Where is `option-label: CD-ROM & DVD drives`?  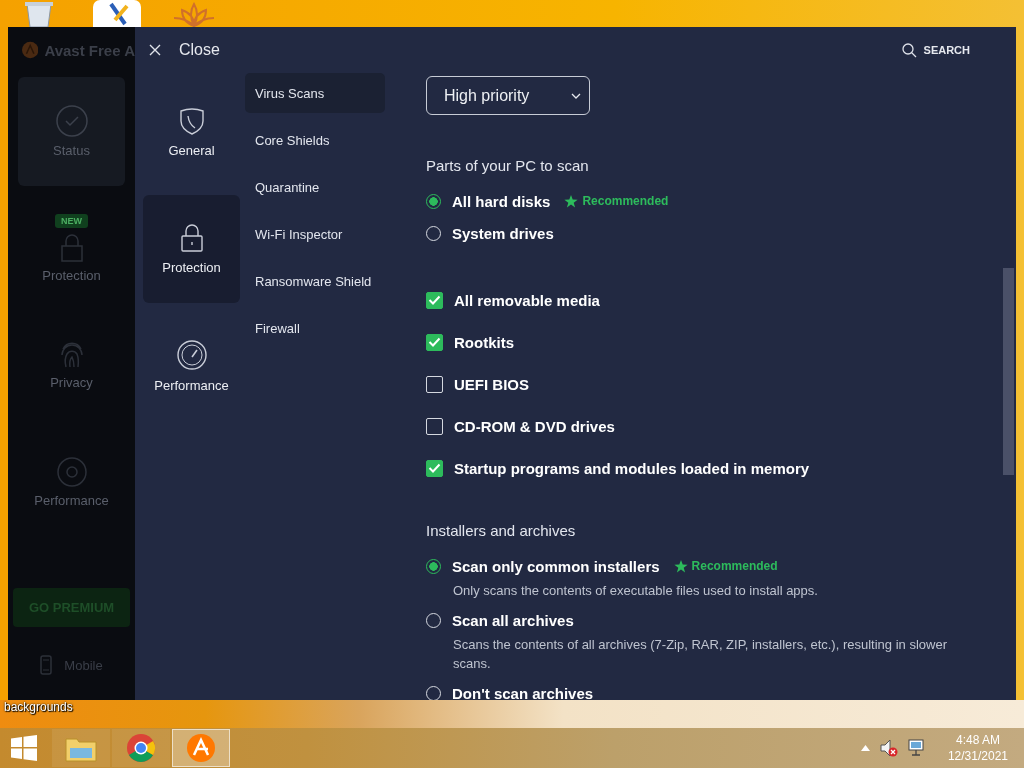
option-label: CD-ROM & DVD drives is located at coordinates (534, 426).